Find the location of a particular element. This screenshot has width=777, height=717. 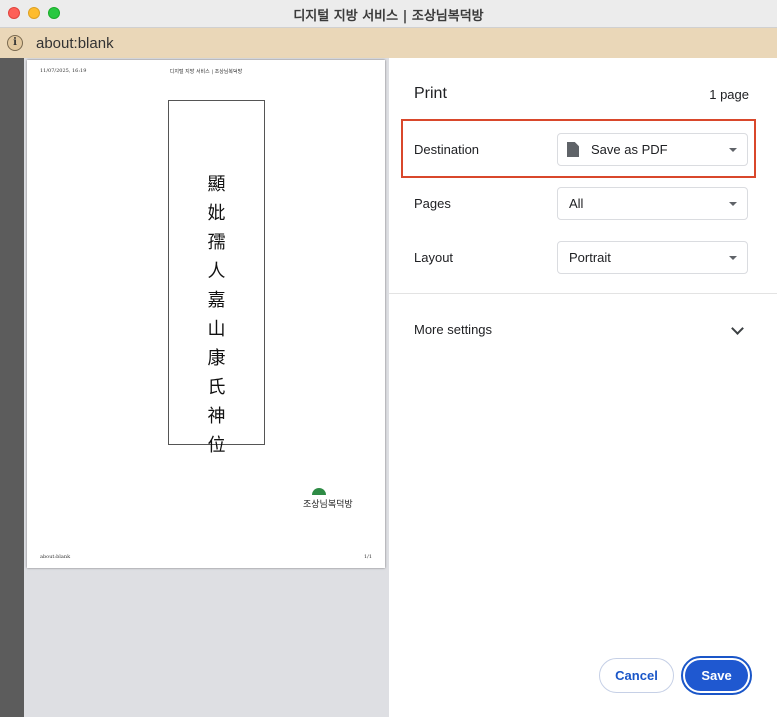

info-icon: i is located at coordinates (15, 43).